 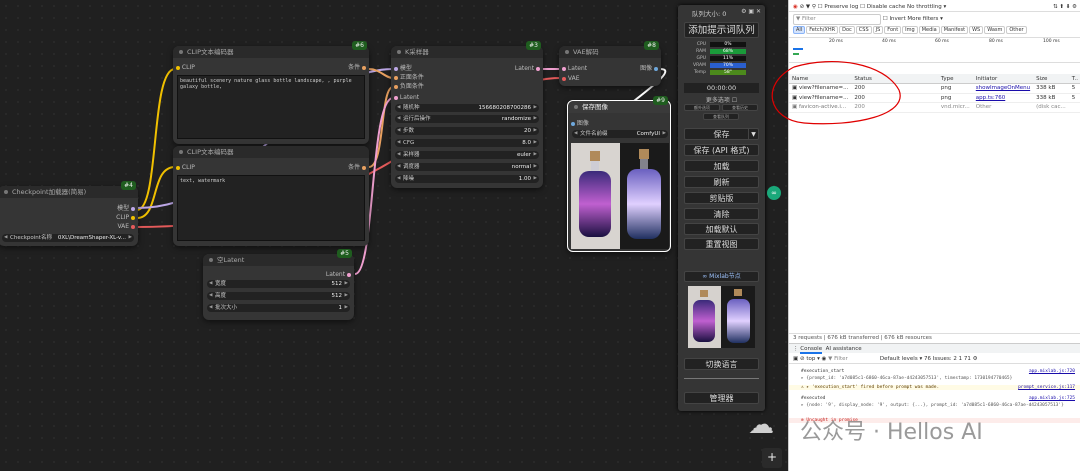 What do you see at coordinates (1051, 79) in the screenshot?
I see `col-size: Size` at bounding box center [1051, 79].